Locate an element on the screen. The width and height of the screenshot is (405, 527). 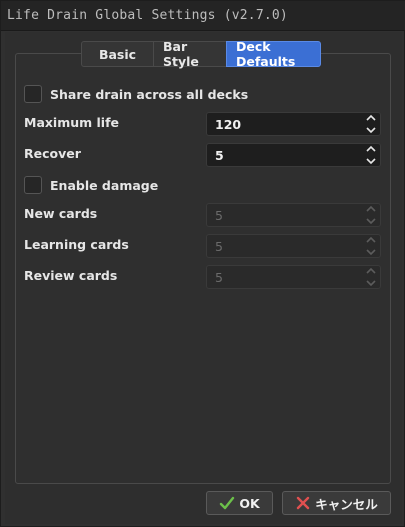
tab-bar: Basic Bar Style Deck Defaults is located at coordinates (201, 54).